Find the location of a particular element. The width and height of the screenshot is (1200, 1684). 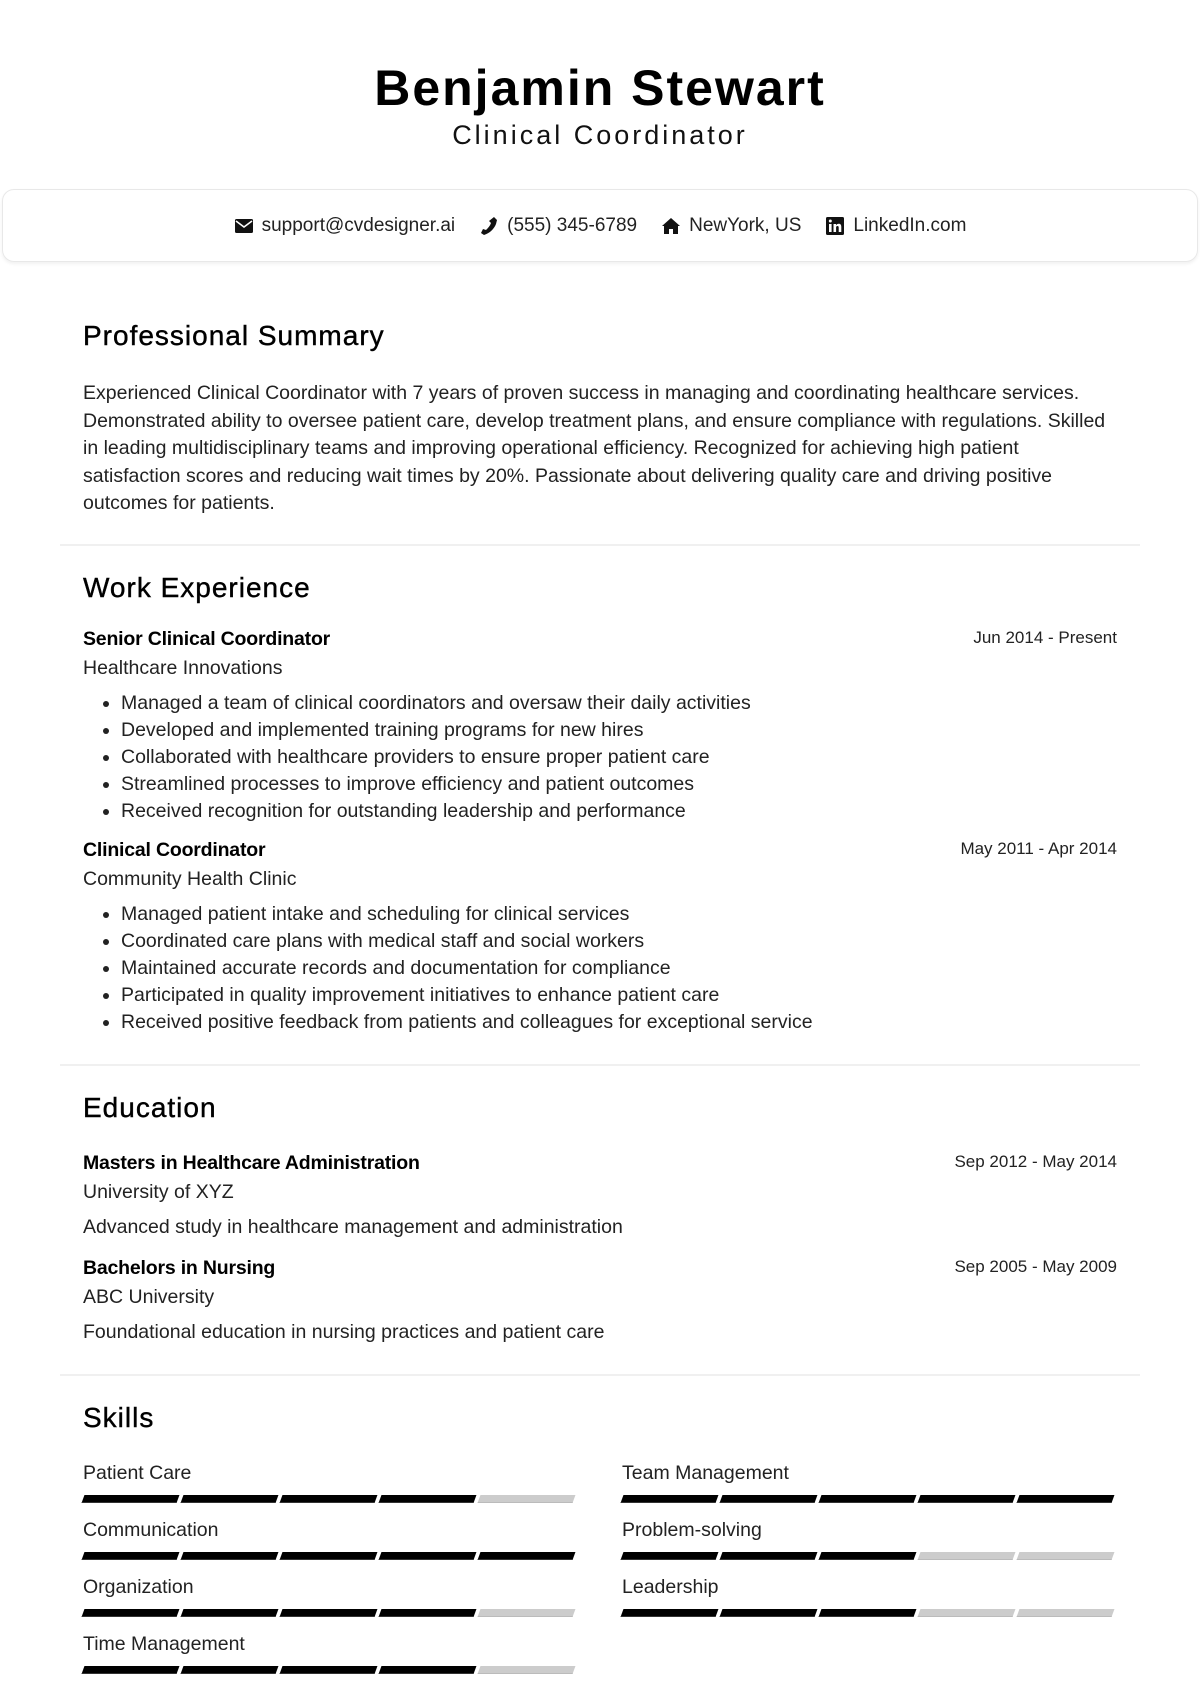

linkedin-text: LinkedIn.com is located at coordinates (910, 225).